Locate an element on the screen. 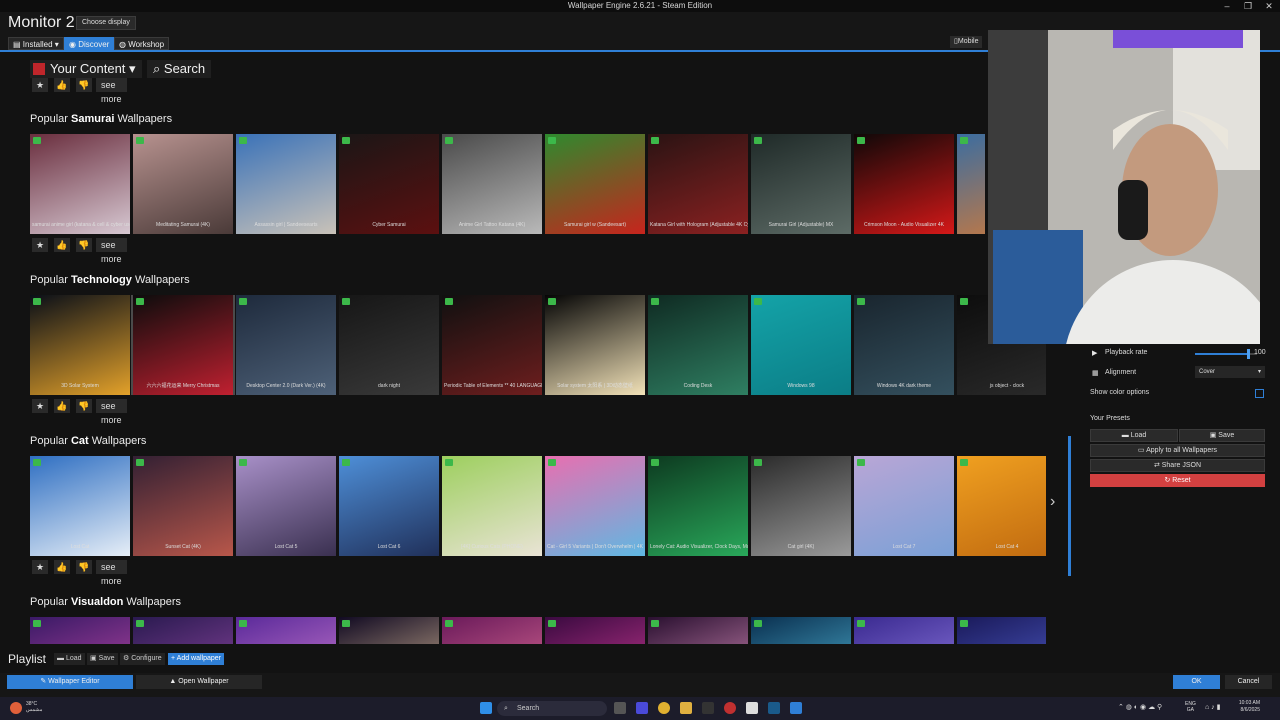  show-color-options-checkbox is located at coordinates (1259, 393).